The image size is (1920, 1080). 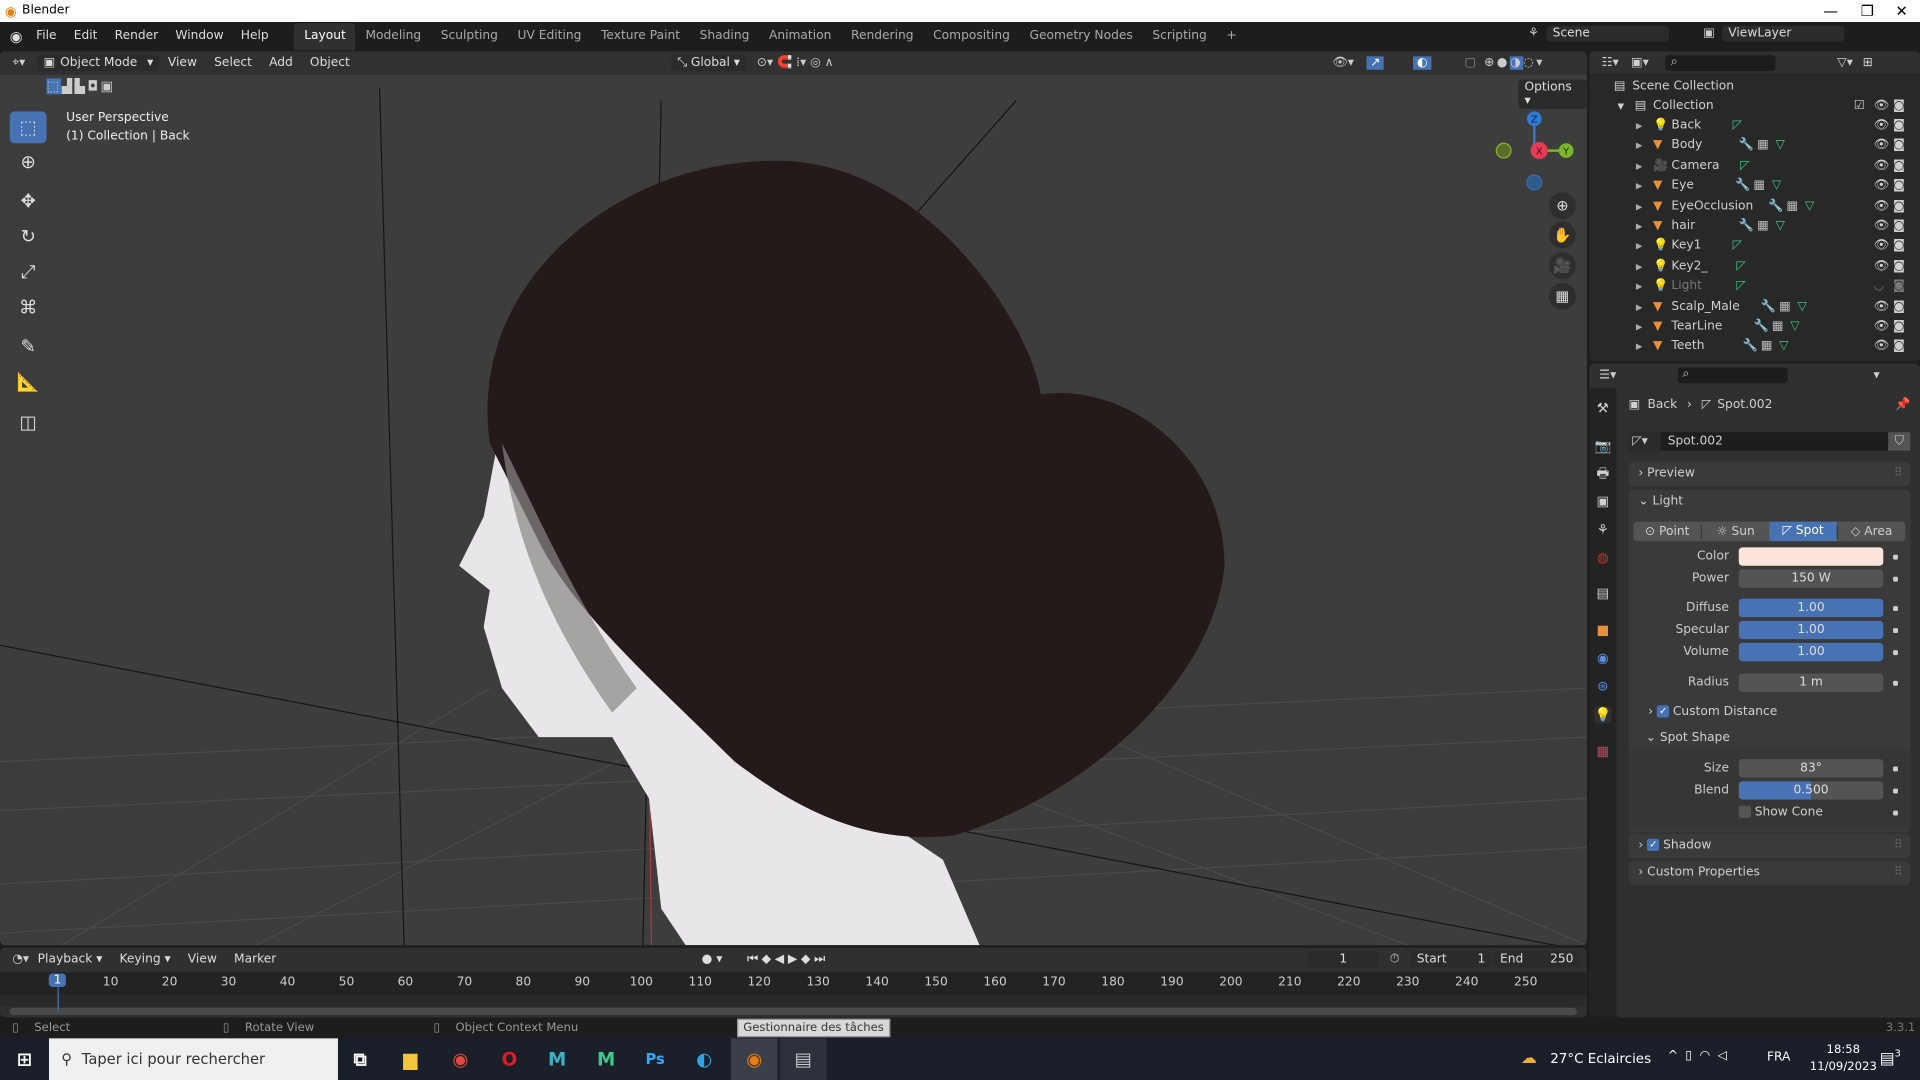 I want to click on power-field: 150 W, so click(x=1811, y=578).